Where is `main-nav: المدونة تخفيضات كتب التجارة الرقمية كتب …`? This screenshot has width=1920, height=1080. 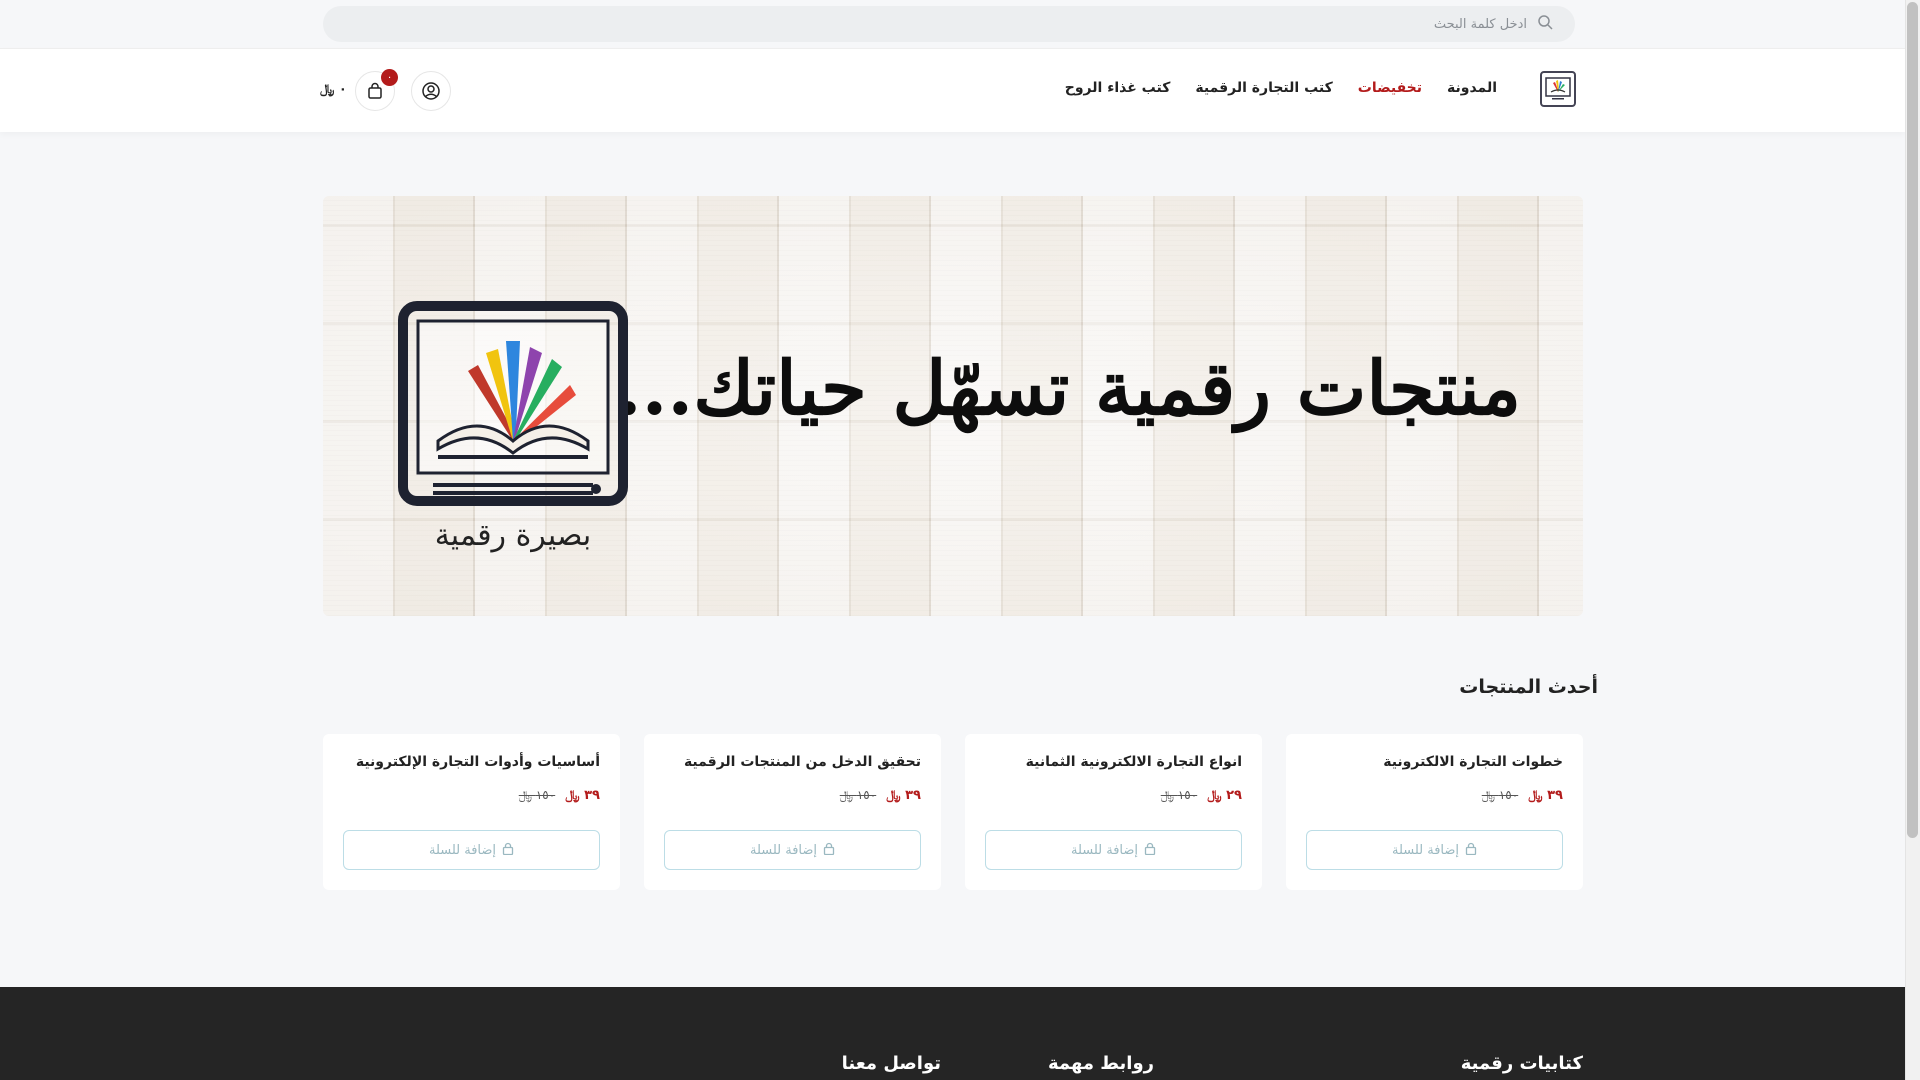 main-nav: المدونة تخفيضات كتب التجارة الرقمية كتب … is located at coordinates (1281, 88).